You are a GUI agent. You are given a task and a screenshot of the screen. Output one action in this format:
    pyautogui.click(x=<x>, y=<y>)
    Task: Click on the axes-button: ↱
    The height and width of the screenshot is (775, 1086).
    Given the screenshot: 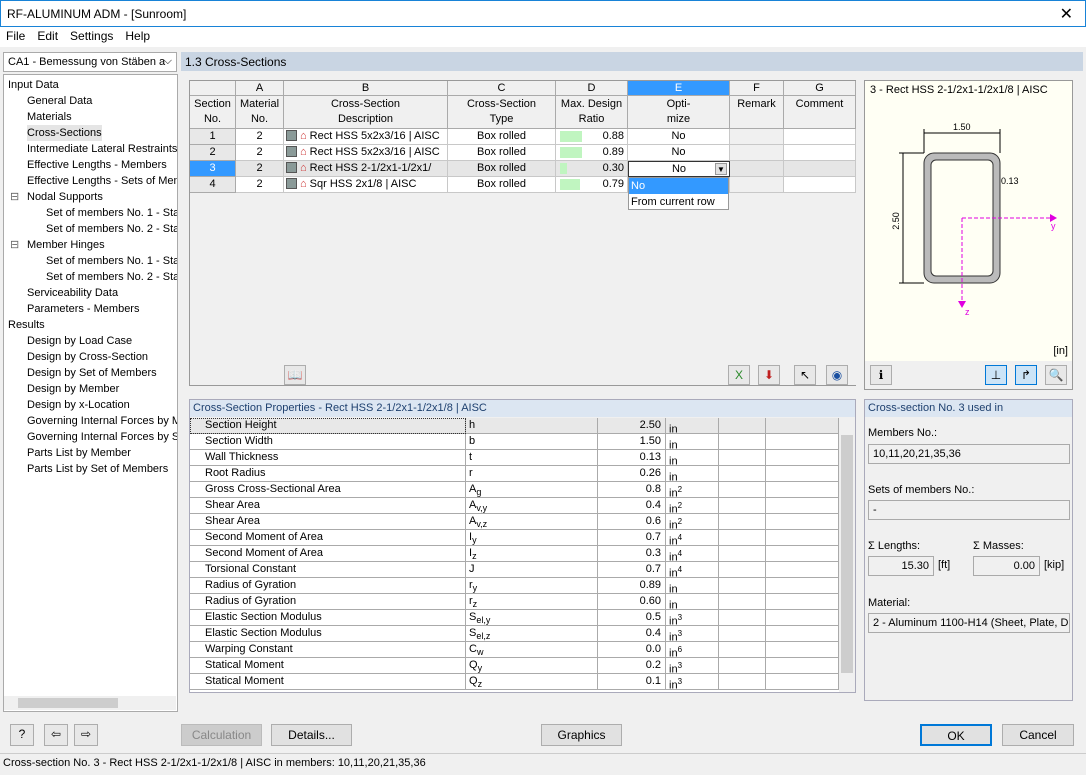 What is the action you would take?
    pyautogui.click(x=1026, y=375)
    